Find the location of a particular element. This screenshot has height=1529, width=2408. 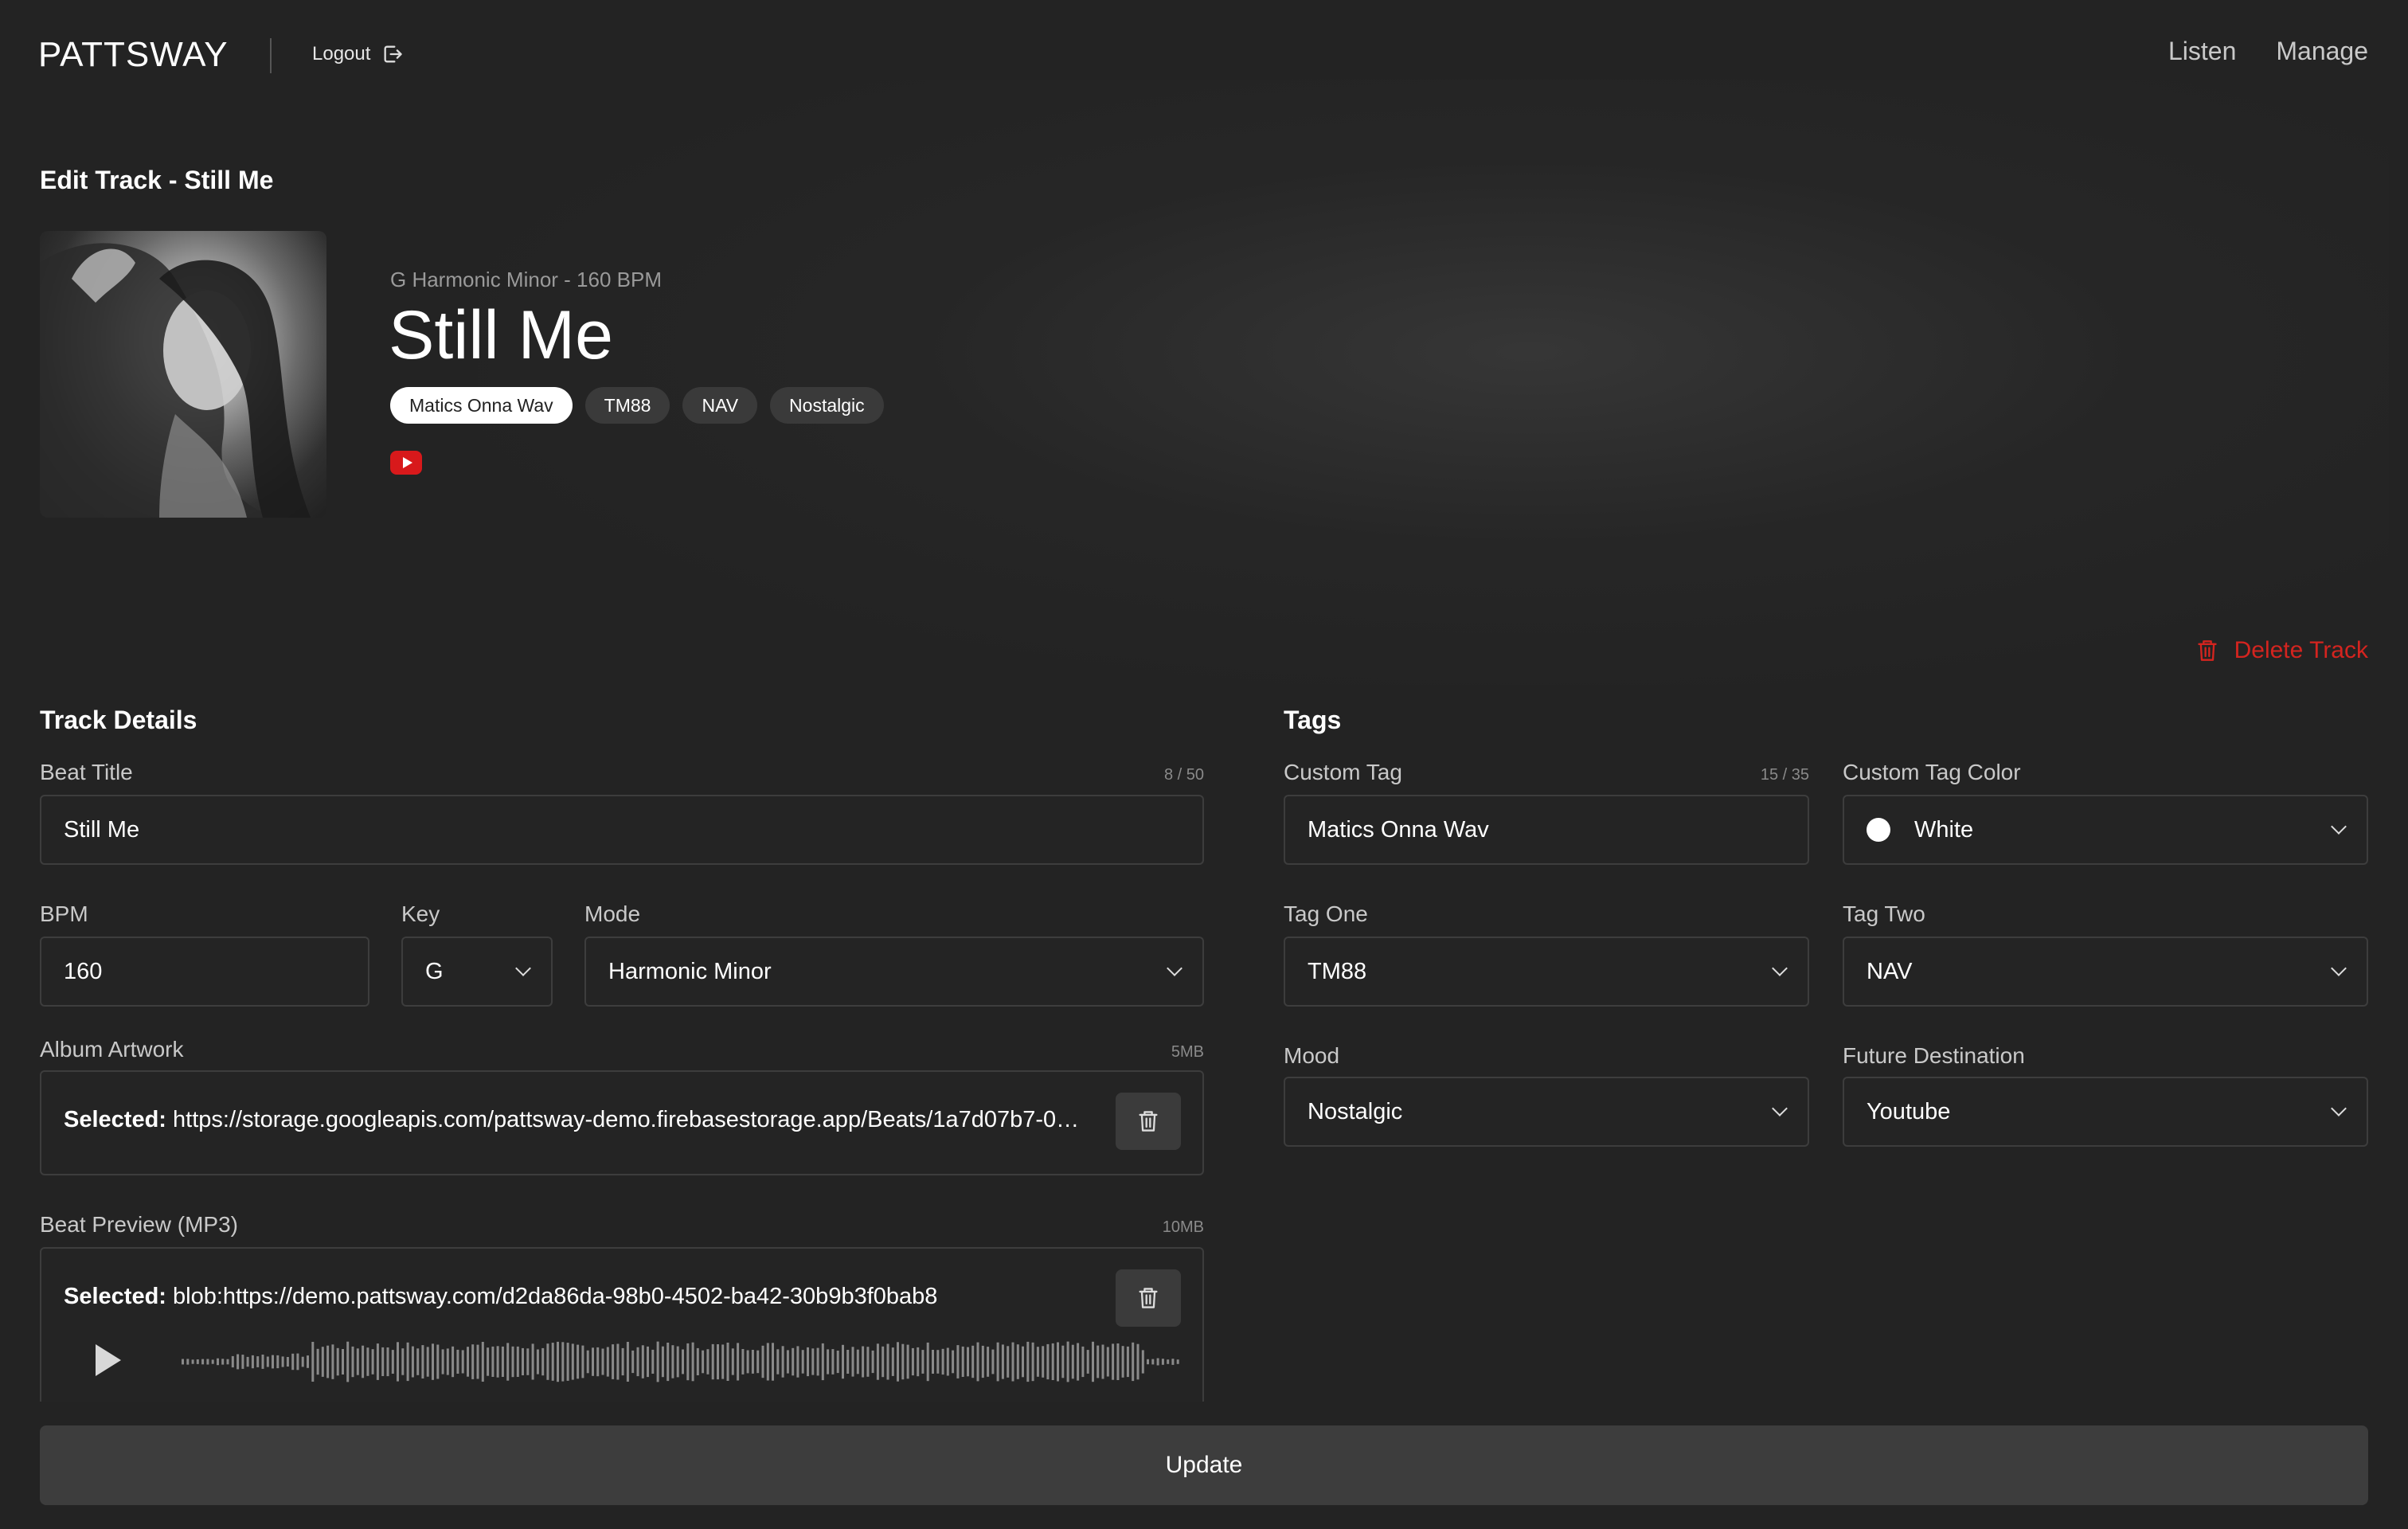

custom-tag-input is located at coordinates (1546, 829).